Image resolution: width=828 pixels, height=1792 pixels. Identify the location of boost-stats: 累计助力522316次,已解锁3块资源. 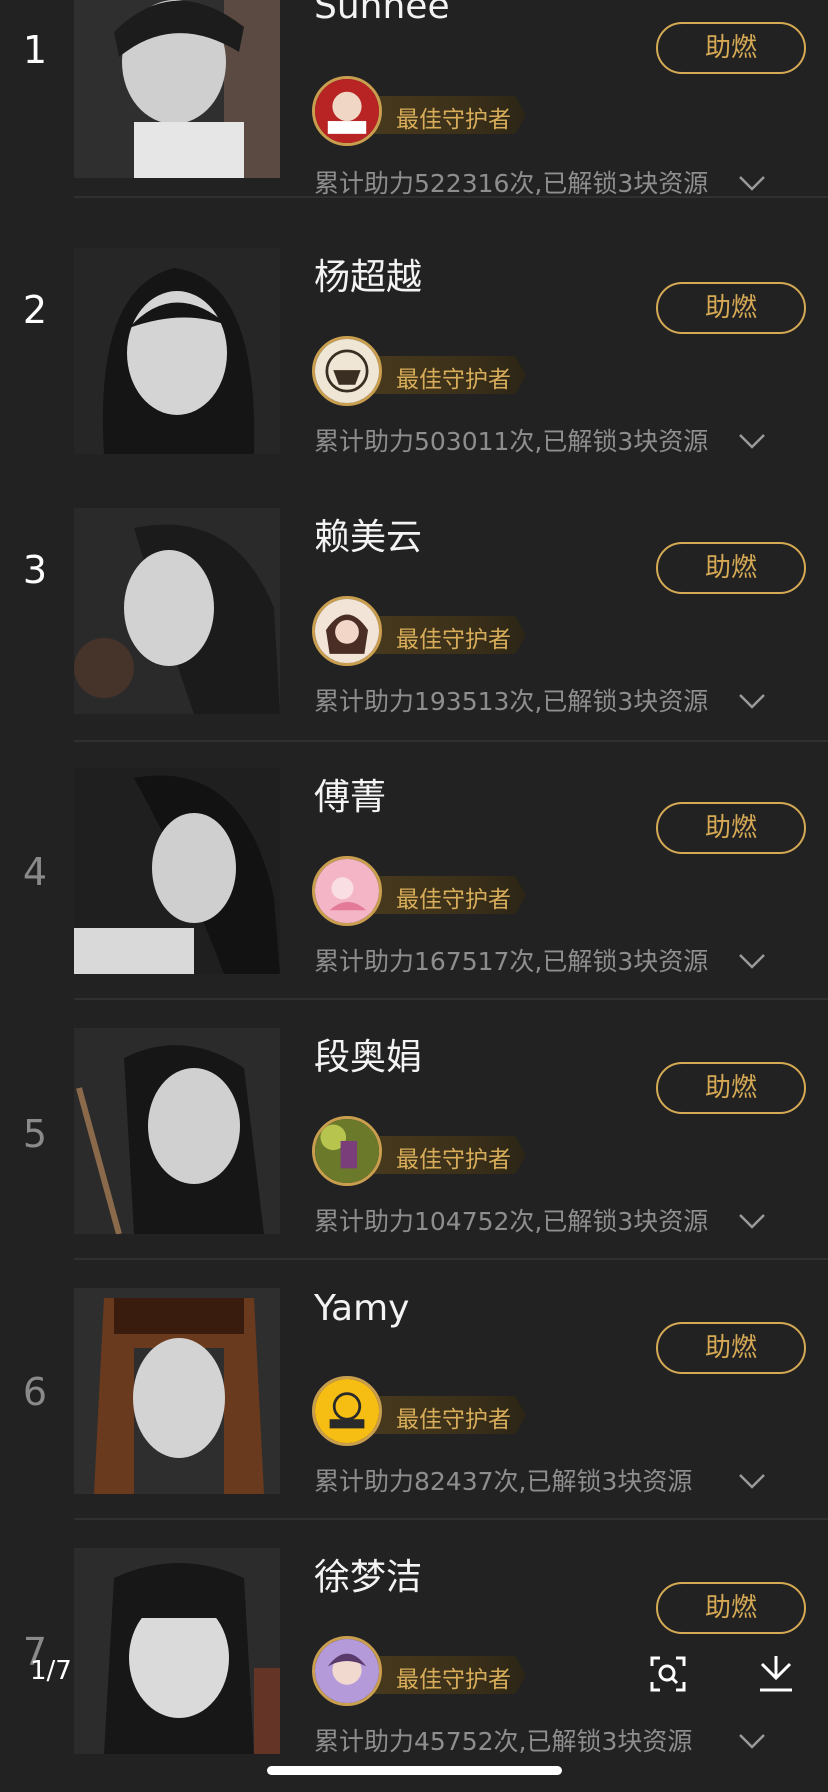
(511, 183).